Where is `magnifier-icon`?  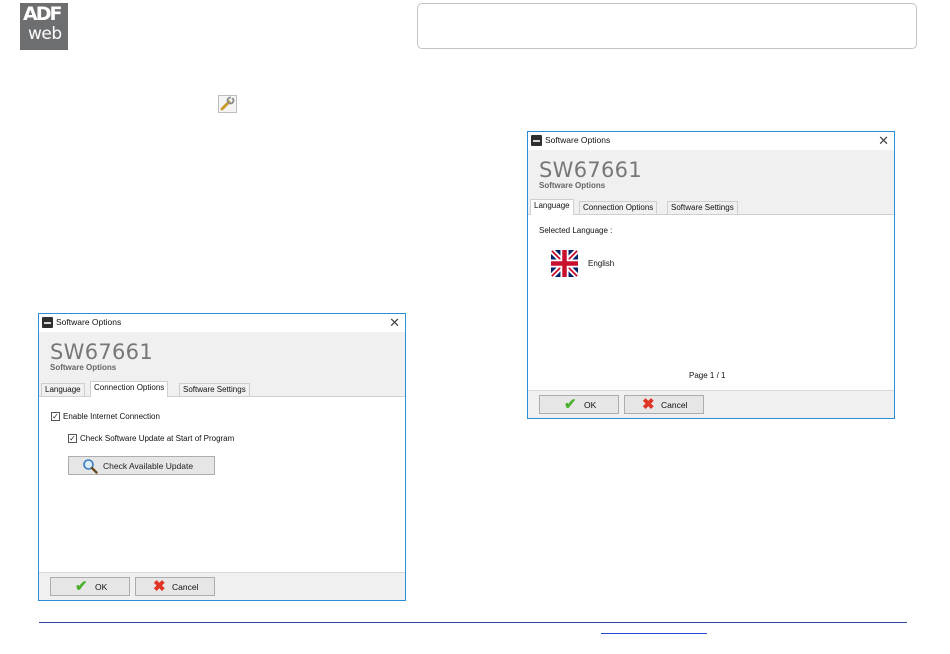
magnifier-icon is located at coordinates (90, 466).